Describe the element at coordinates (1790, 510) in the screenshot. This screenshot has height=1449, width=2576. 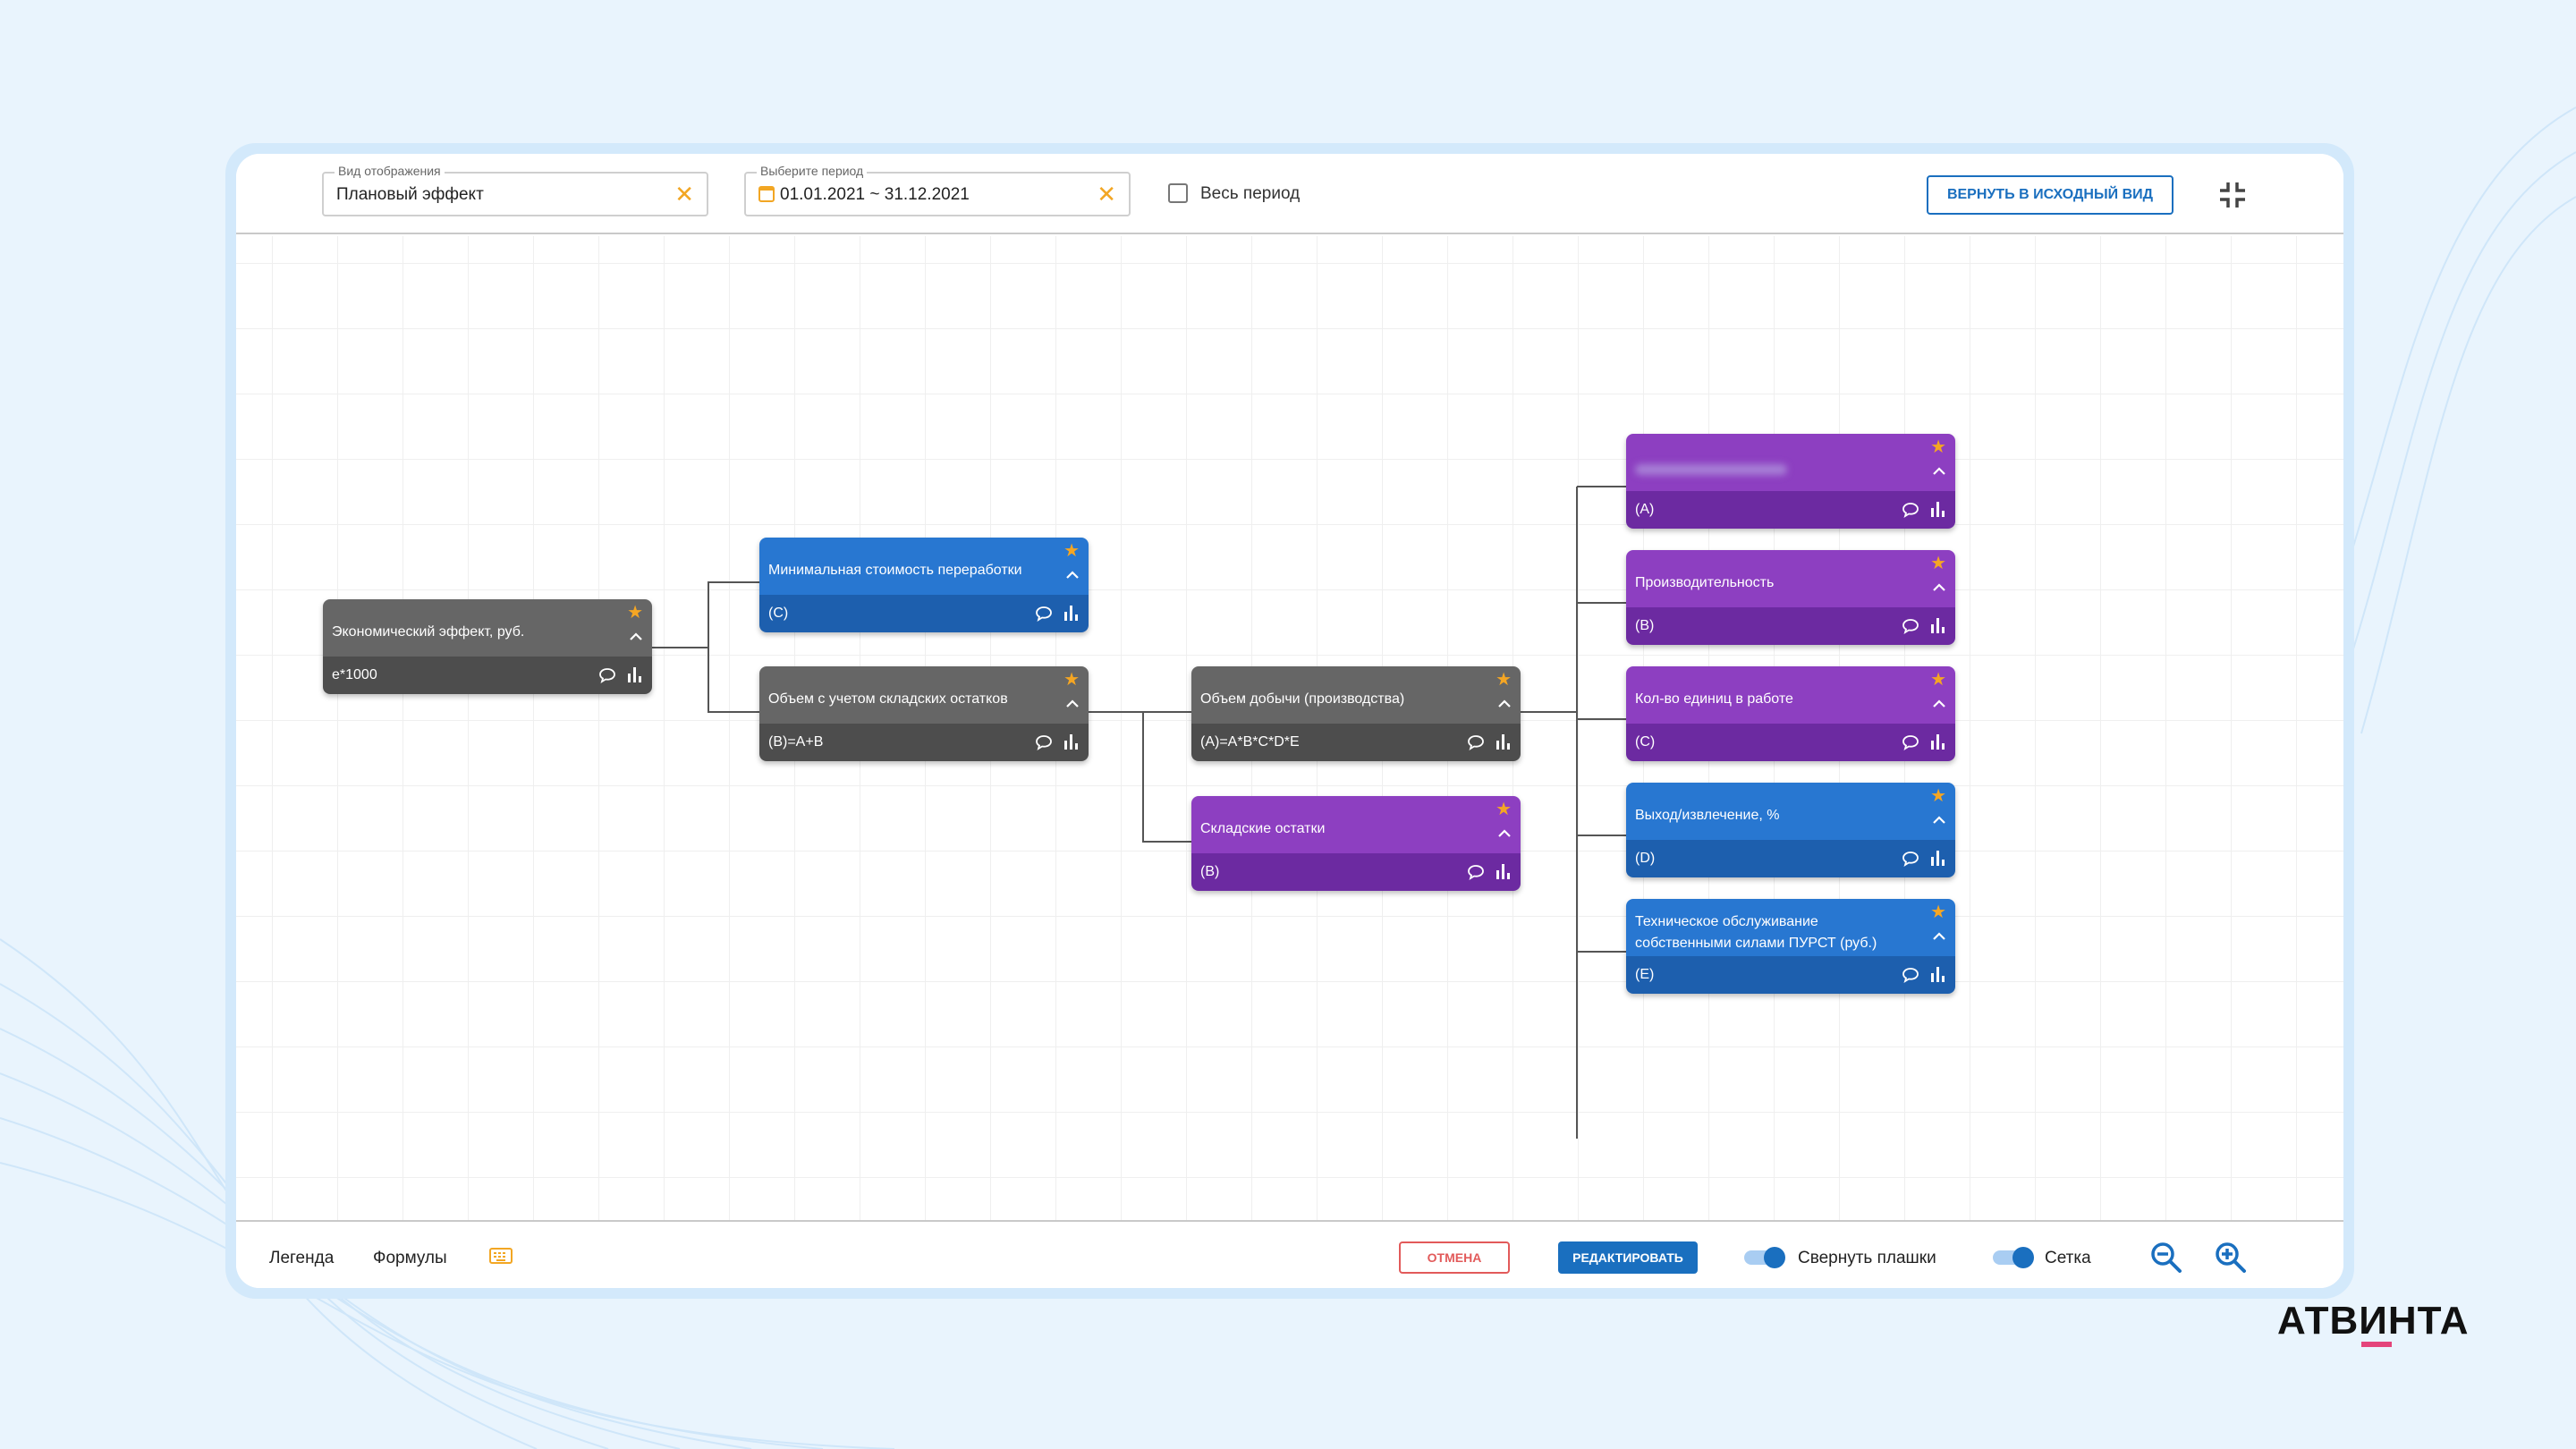
I see `node-footer: (A)` at that location.